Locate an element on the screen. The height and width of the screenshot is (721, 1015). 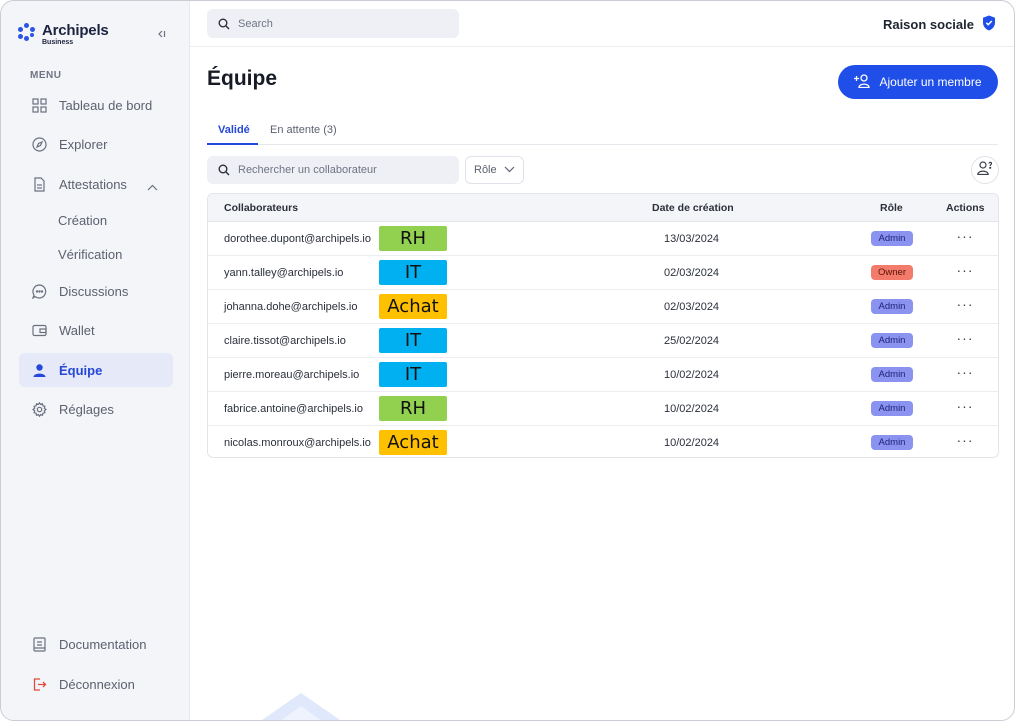
sidebar-item-label: Discussions is located at coordinates (94, 291).